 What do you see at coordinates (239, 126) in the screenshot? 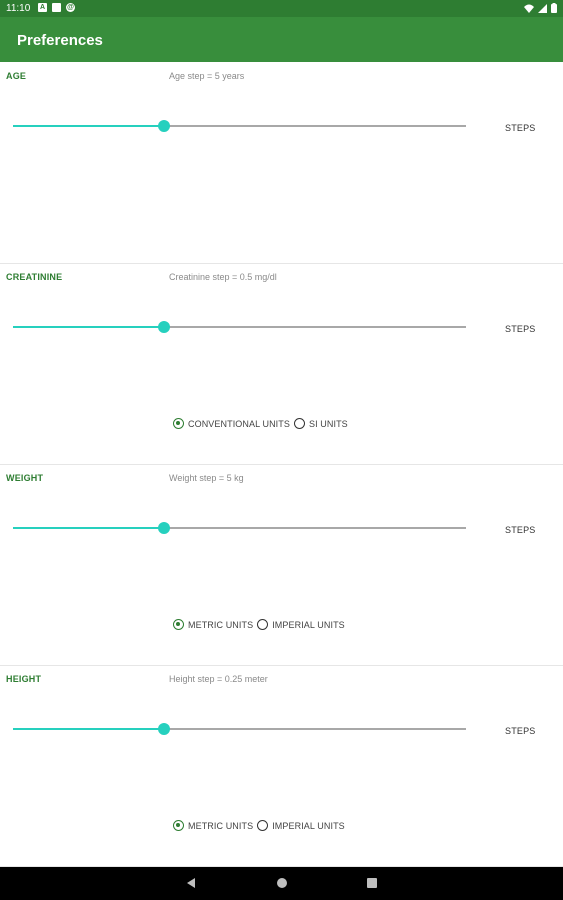
I see `age-step-slider` at bounding box center [239, 126].